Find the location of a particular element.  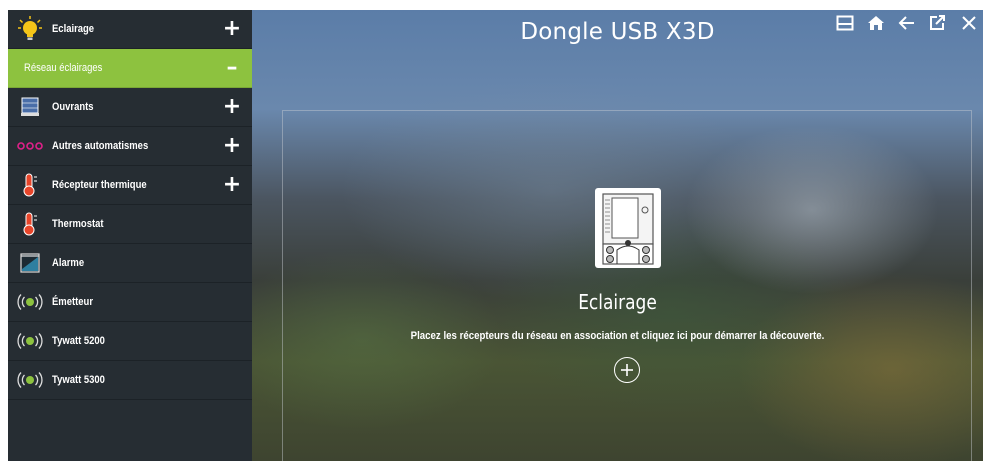

shutter-icon is located at coordinates (30, 107).